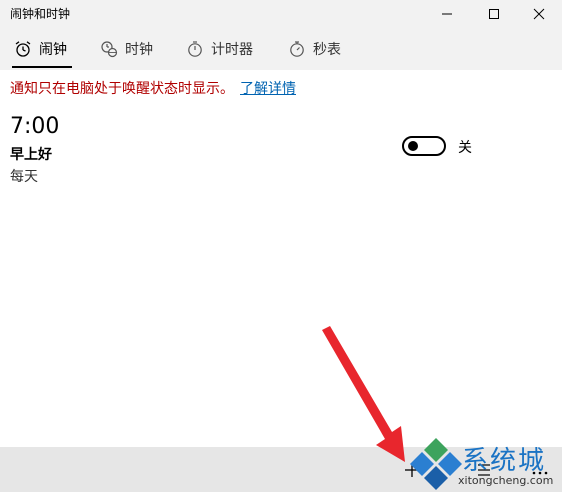  What do you see at coordinates (23, 49) in the screenshot?
I see `alarm-clock-icon` at bounding box center [23, 49].